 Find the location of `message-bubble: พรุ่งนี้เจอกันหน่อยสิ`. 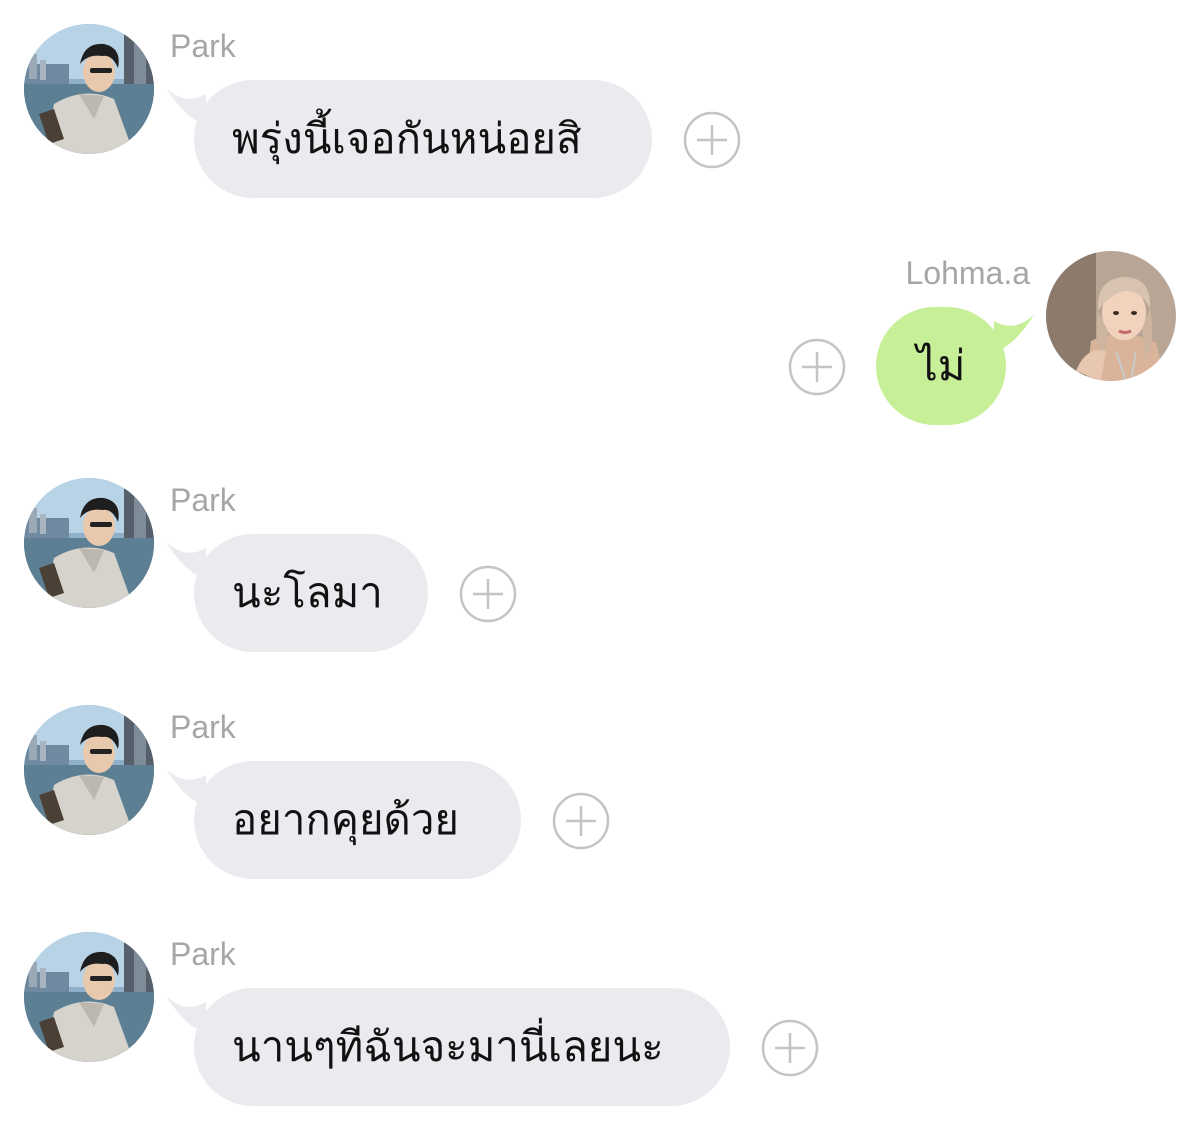

message-bubble: พรุ่งนี้เจอกันหน่อยสิ is located at coordinates (423, 139).